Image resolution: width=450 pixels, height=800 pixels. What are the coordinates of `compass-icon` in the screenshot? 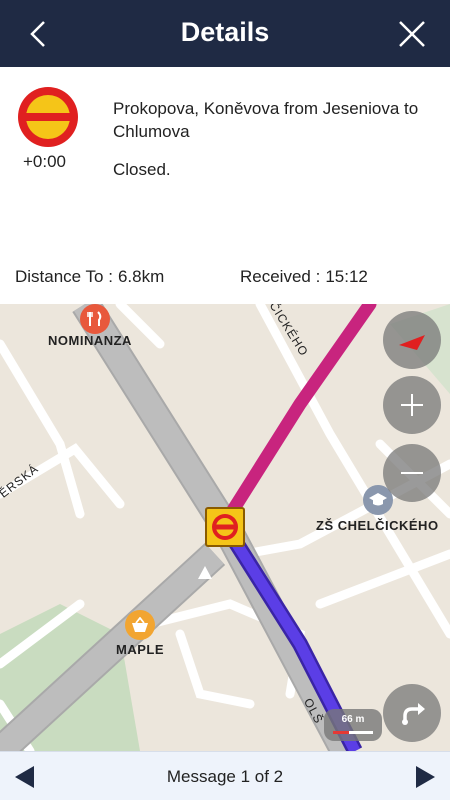 It's located at (412, 342).